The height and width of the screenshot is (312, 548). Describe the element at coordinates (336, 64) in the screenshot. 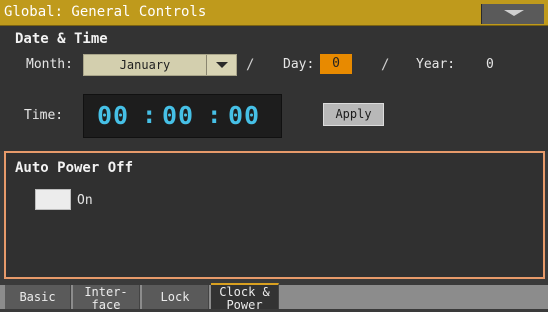

I see `day-field: 0` at that location.